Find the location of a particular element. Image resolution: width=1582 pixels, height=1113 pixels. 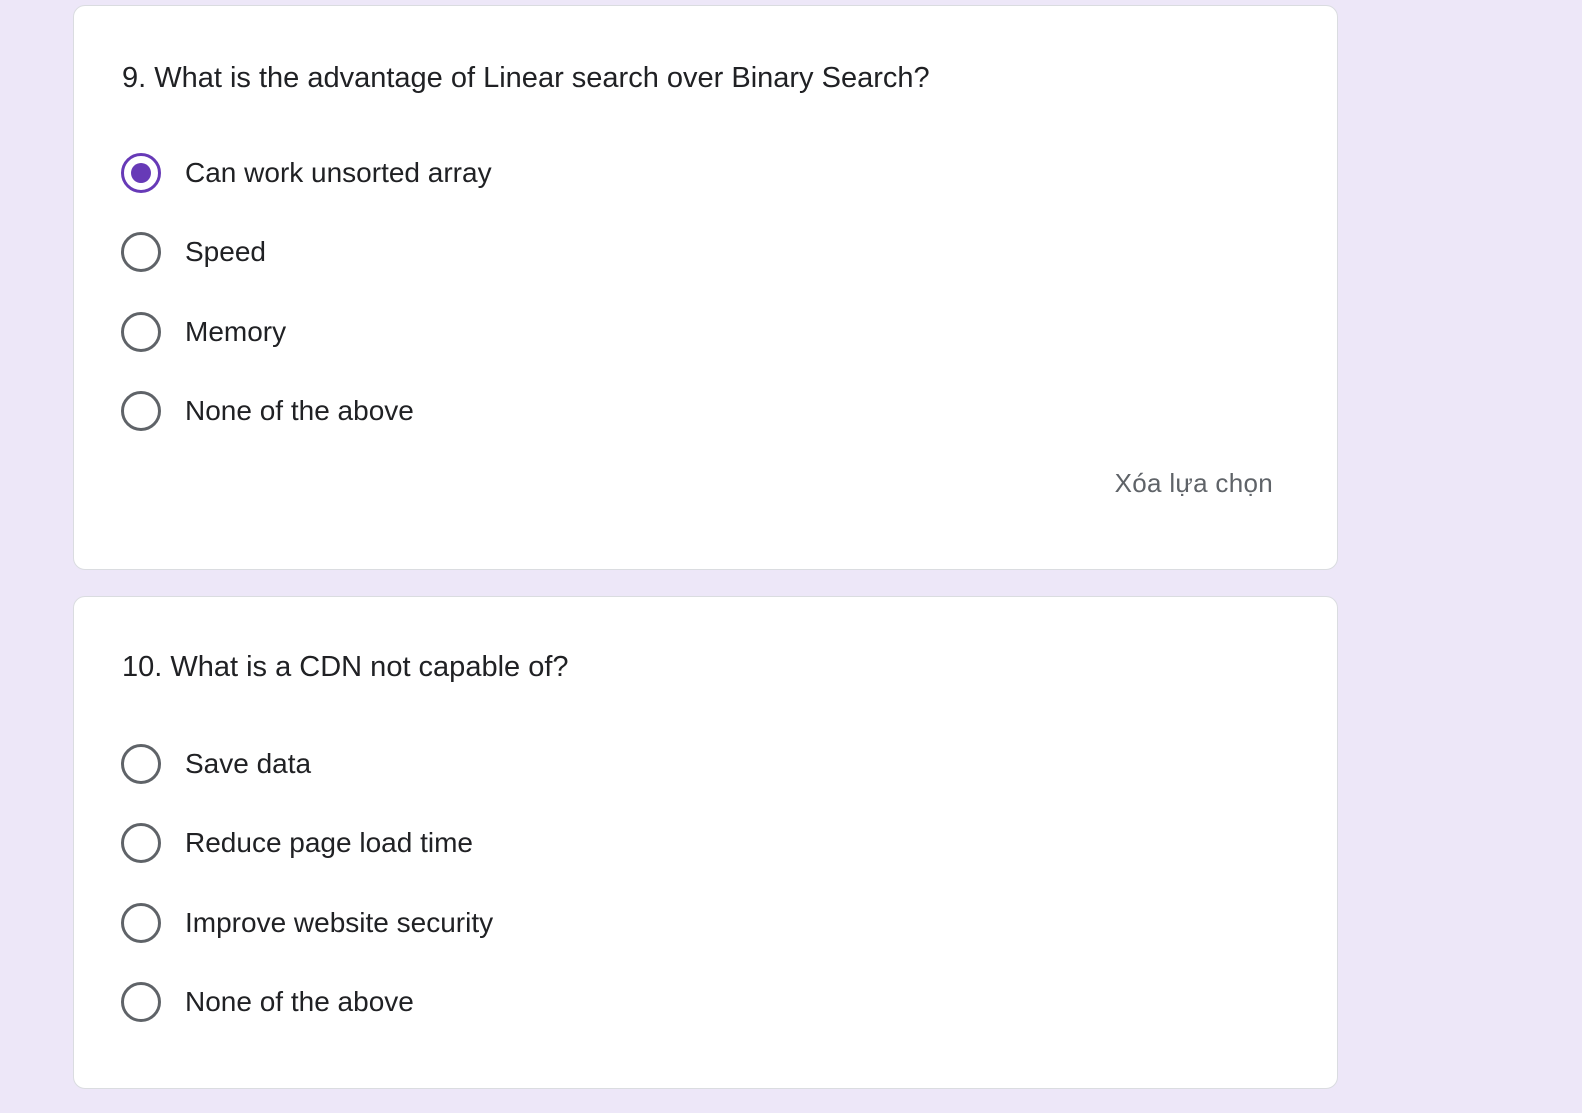

option-label: Can work unsorted array is located at coordinates (338, 172).